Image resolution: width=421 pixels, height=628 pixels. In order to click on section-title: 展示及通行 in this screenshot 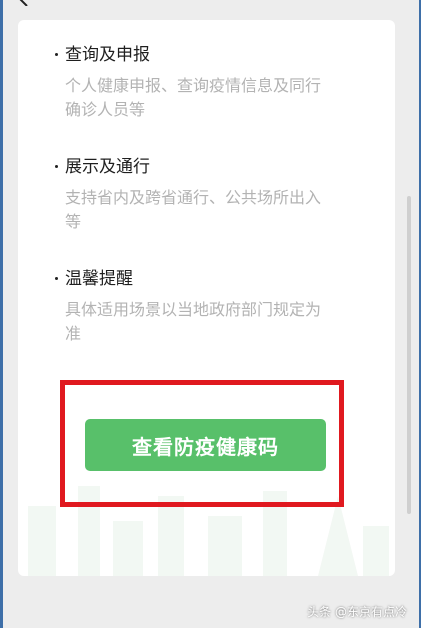, I will do `click(210, 167)`.